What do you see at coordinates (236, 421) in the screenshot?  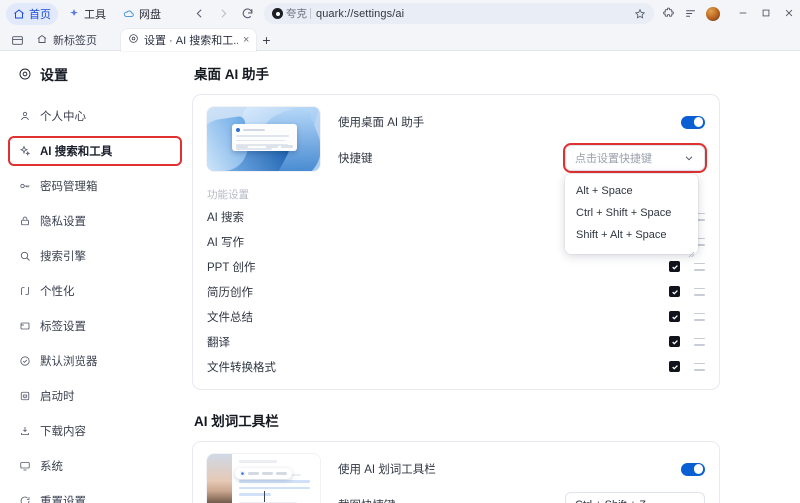 I see `section-title-ai-selection-toolbar: AI 划词工具栏` at bounding box center [236, 421].